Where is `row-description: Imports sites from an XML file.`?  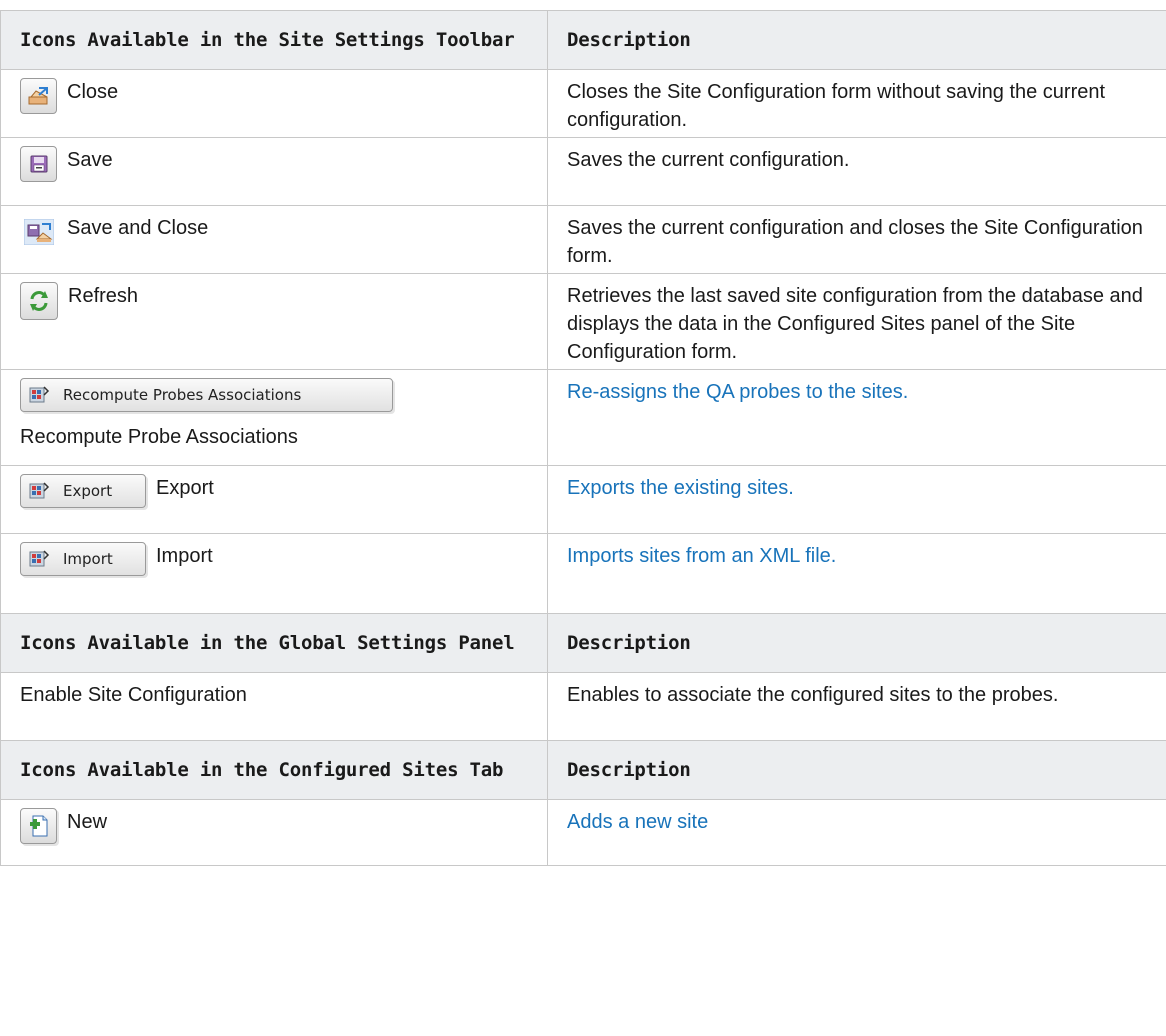
row-description: Imports sites from an XML file. is located at coordinates (856, 573).